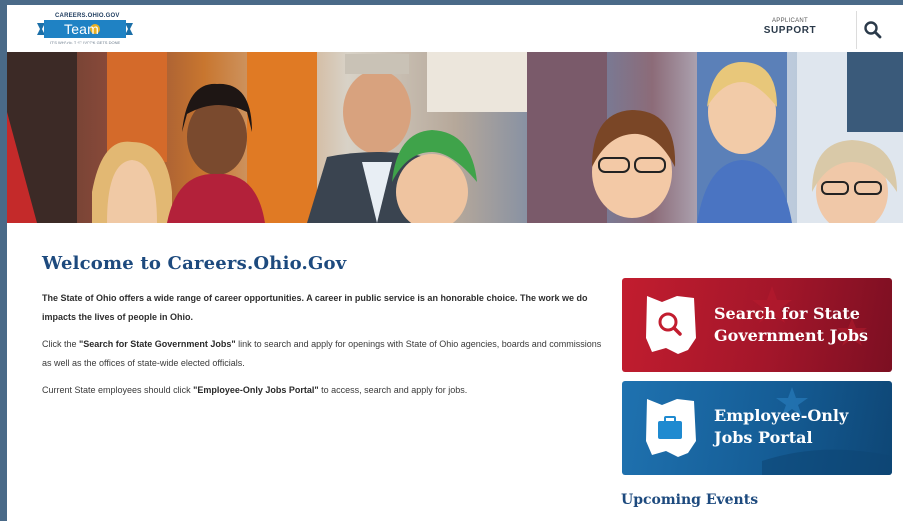  Describe the element at coordinates (781, 426) in the screenshot. I see `employee-card-label: Employee-Only Jobs Portal` at that location.